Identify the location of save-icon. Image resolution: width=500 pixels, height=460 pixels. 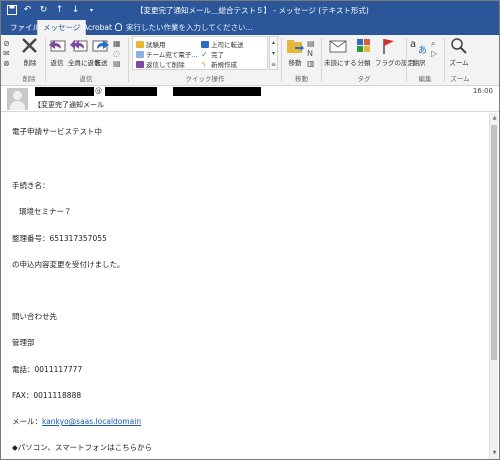
(11, 10).